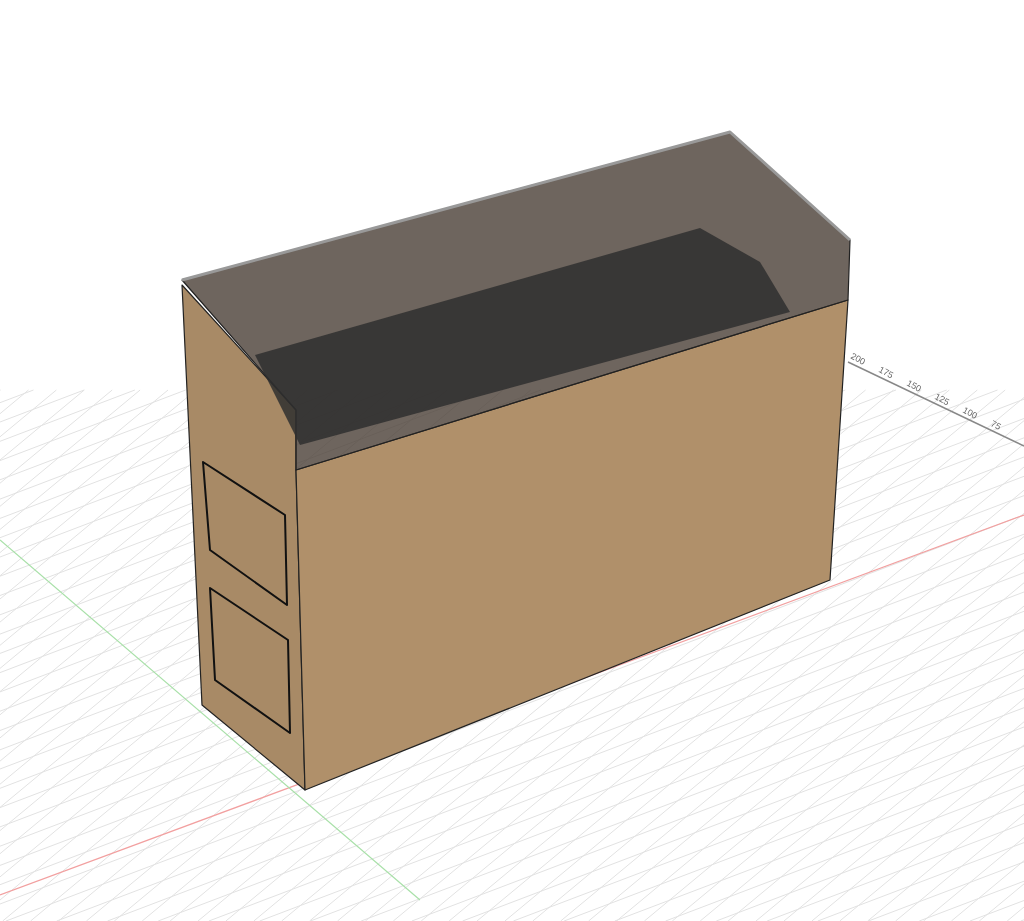 The height and width of the screenshot is (921, 1024). Describe the element at coordinates (970, 412) in the screenshot. I see `ruler-label: 100` at that location.